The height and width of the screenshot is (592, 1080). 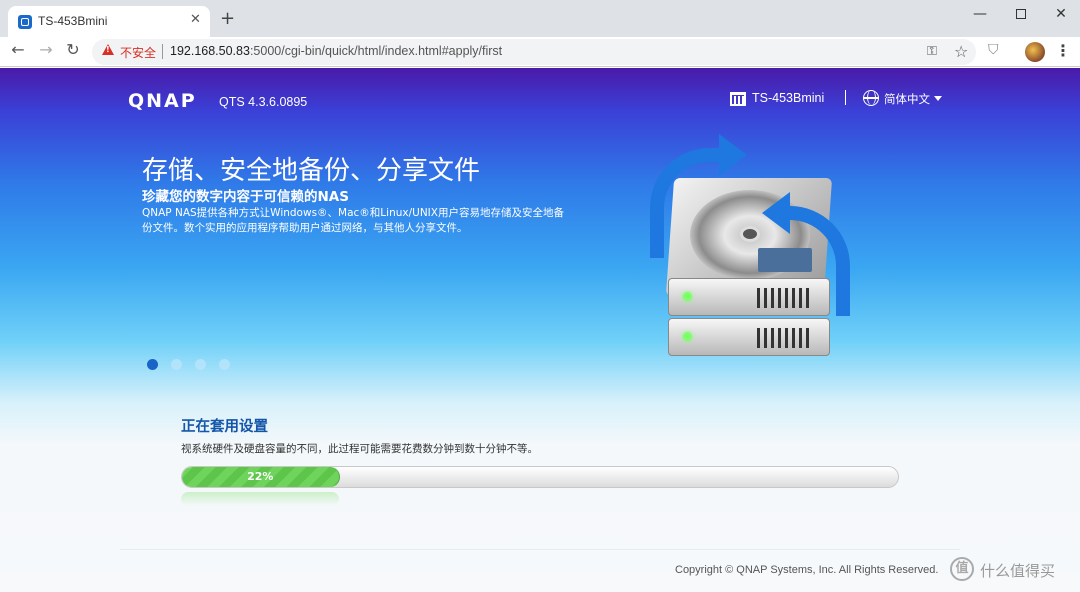 I want to click on progress-bar-reflection, so click(x=540, y=499).